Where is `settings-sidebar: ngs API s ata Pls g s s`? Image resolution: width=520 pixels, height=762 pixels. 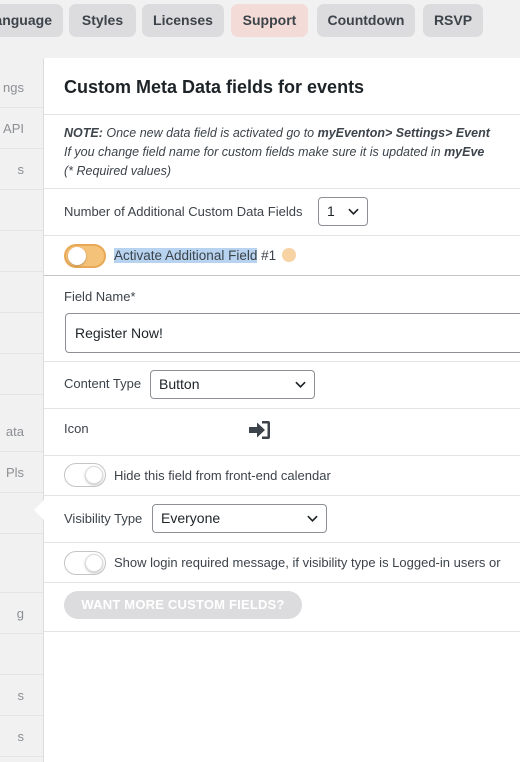
settings-sidebar: ngs API s ata Pls g s s is located at coordinates (22, 410).